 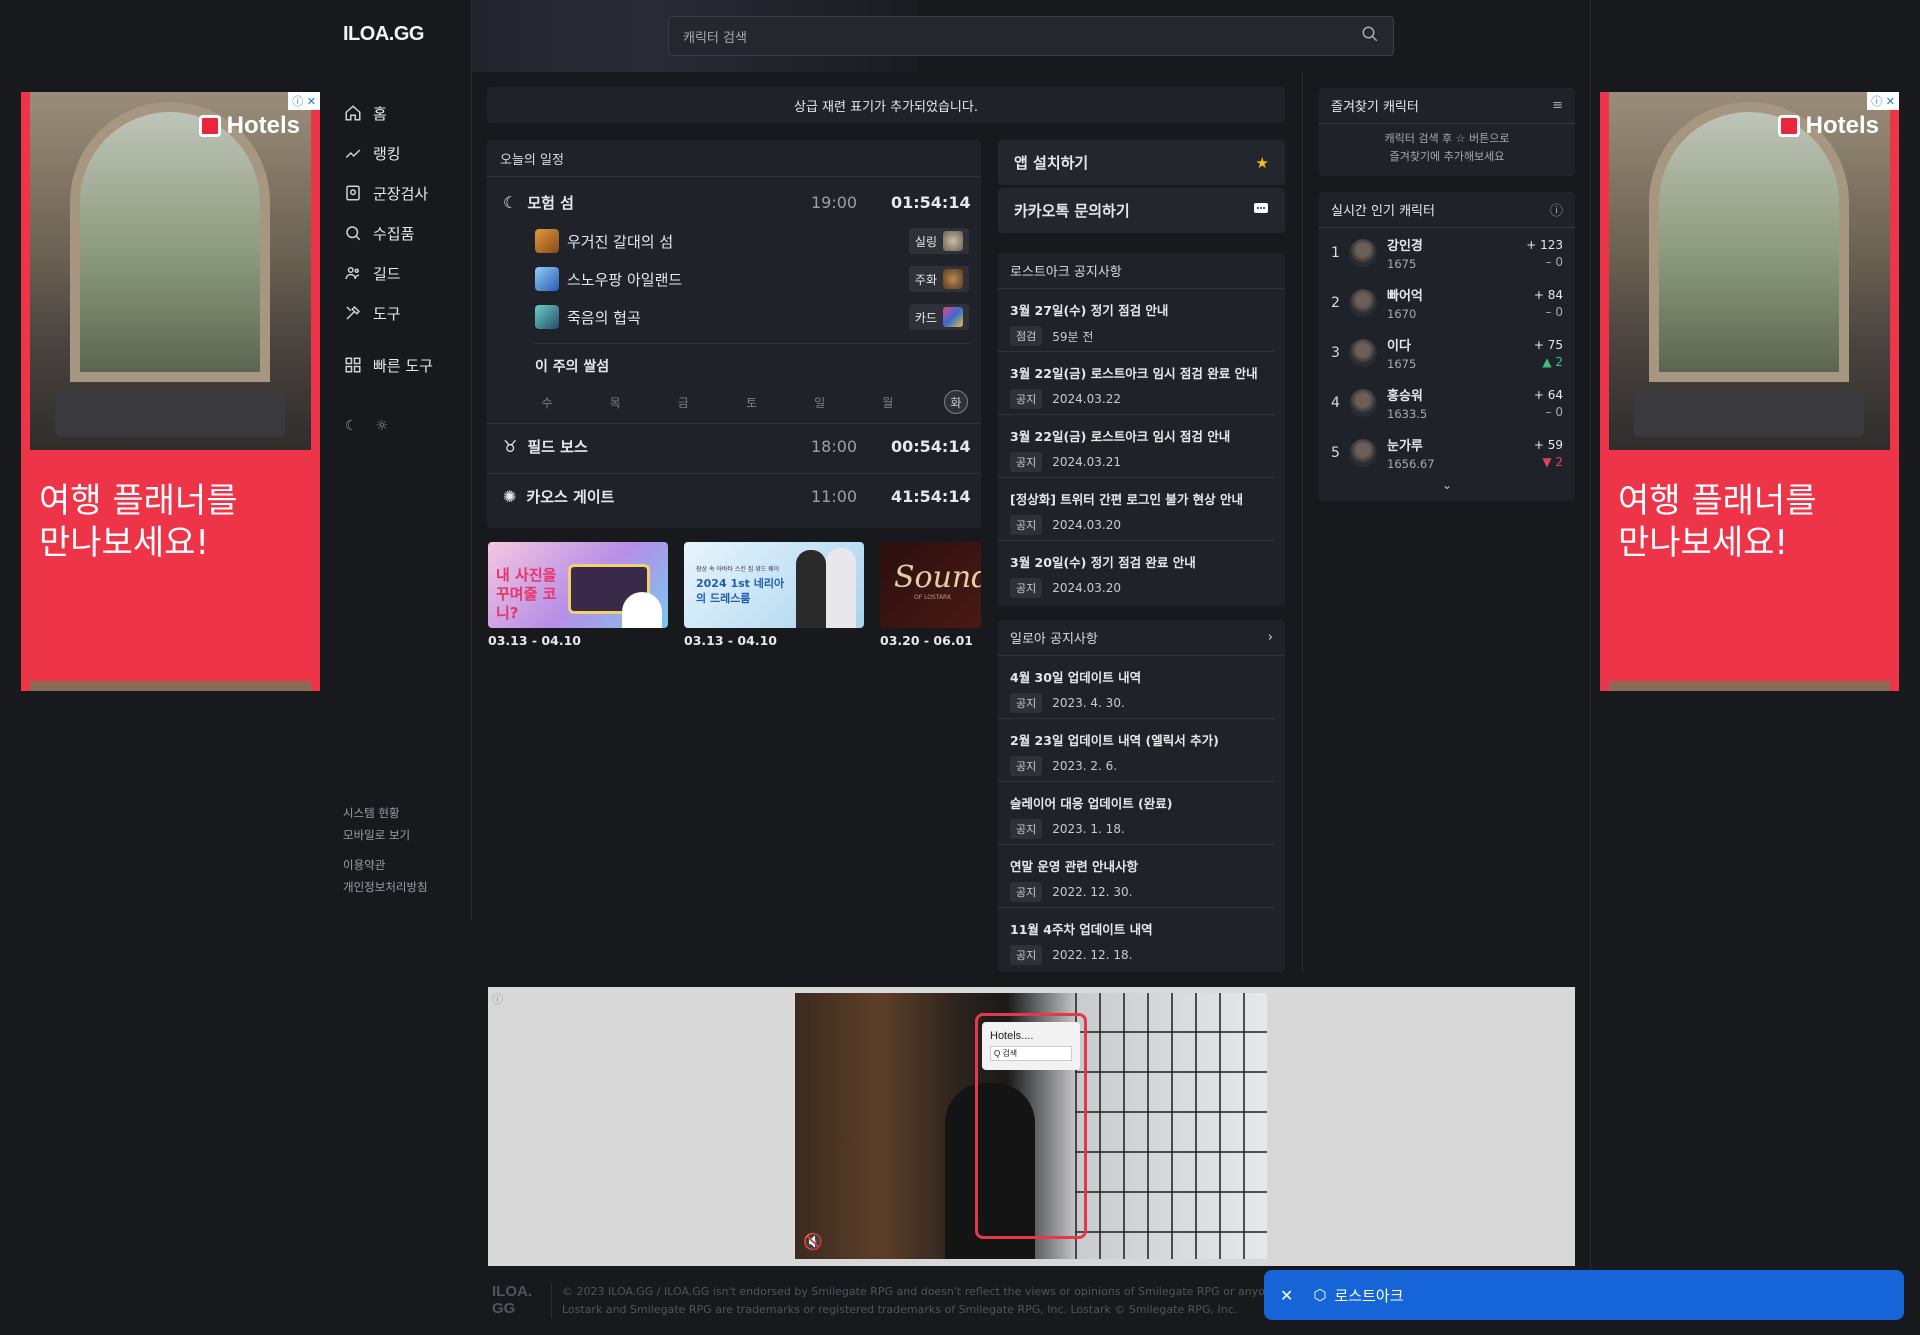 I want to click on day-mon: 월, so click(x=888, y=402).